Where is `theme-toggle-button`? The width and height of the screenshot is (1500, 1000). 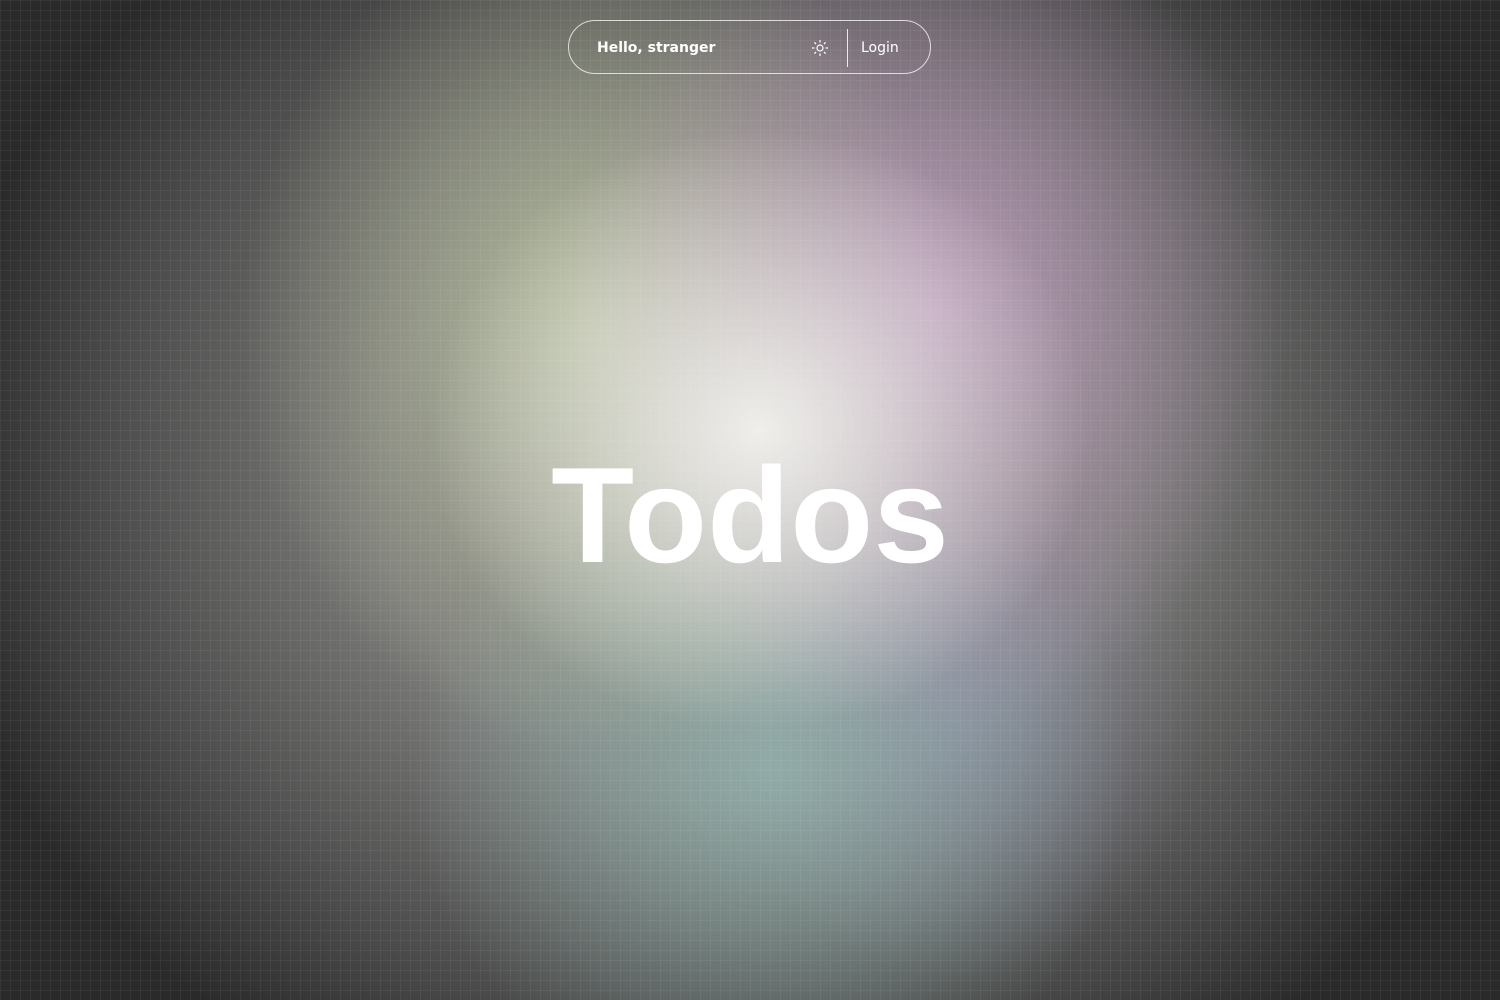
theme-toggle-button is located at coordinates (820, 48).